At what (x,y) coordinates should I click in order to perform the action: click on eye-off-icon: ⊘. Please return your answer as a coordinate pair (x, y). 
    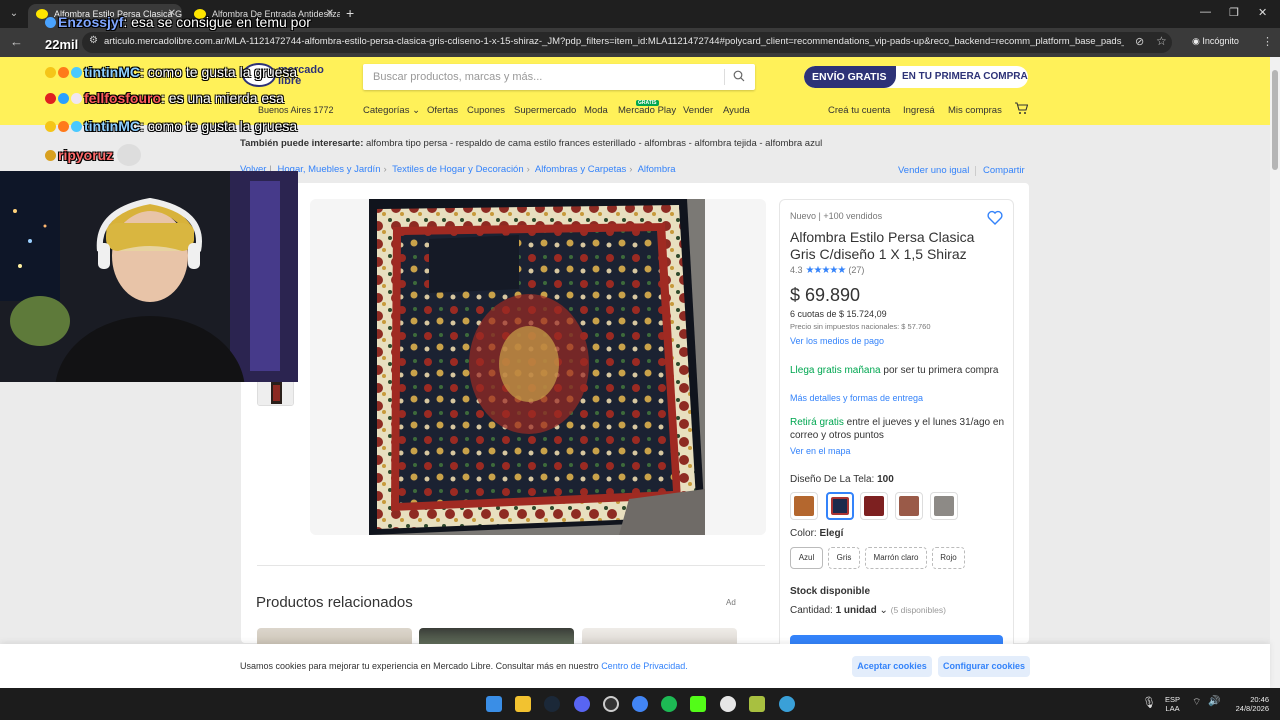
    Looking at the image, I should click on (1139, 41).